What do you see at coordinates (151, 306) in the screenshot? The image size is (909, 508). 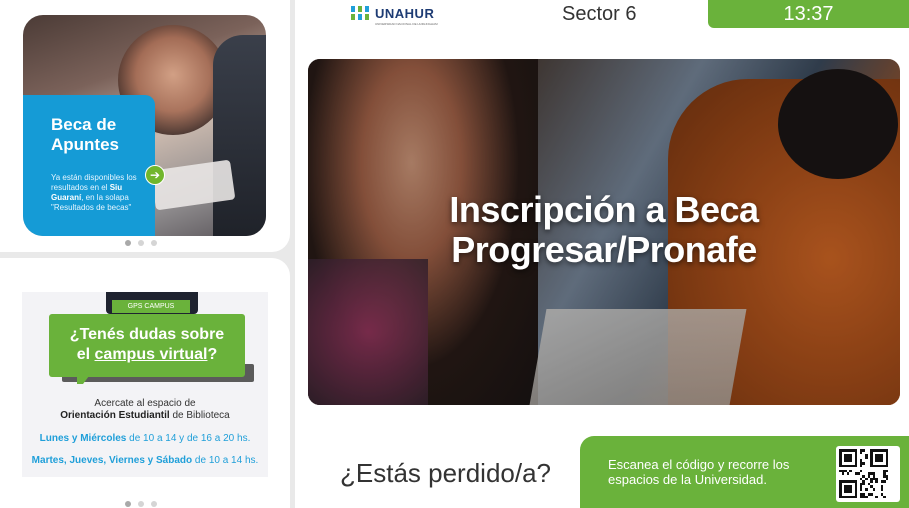 I see `gps-campus-tag: GPS CAMPUS` at bounding box center [151, 306].